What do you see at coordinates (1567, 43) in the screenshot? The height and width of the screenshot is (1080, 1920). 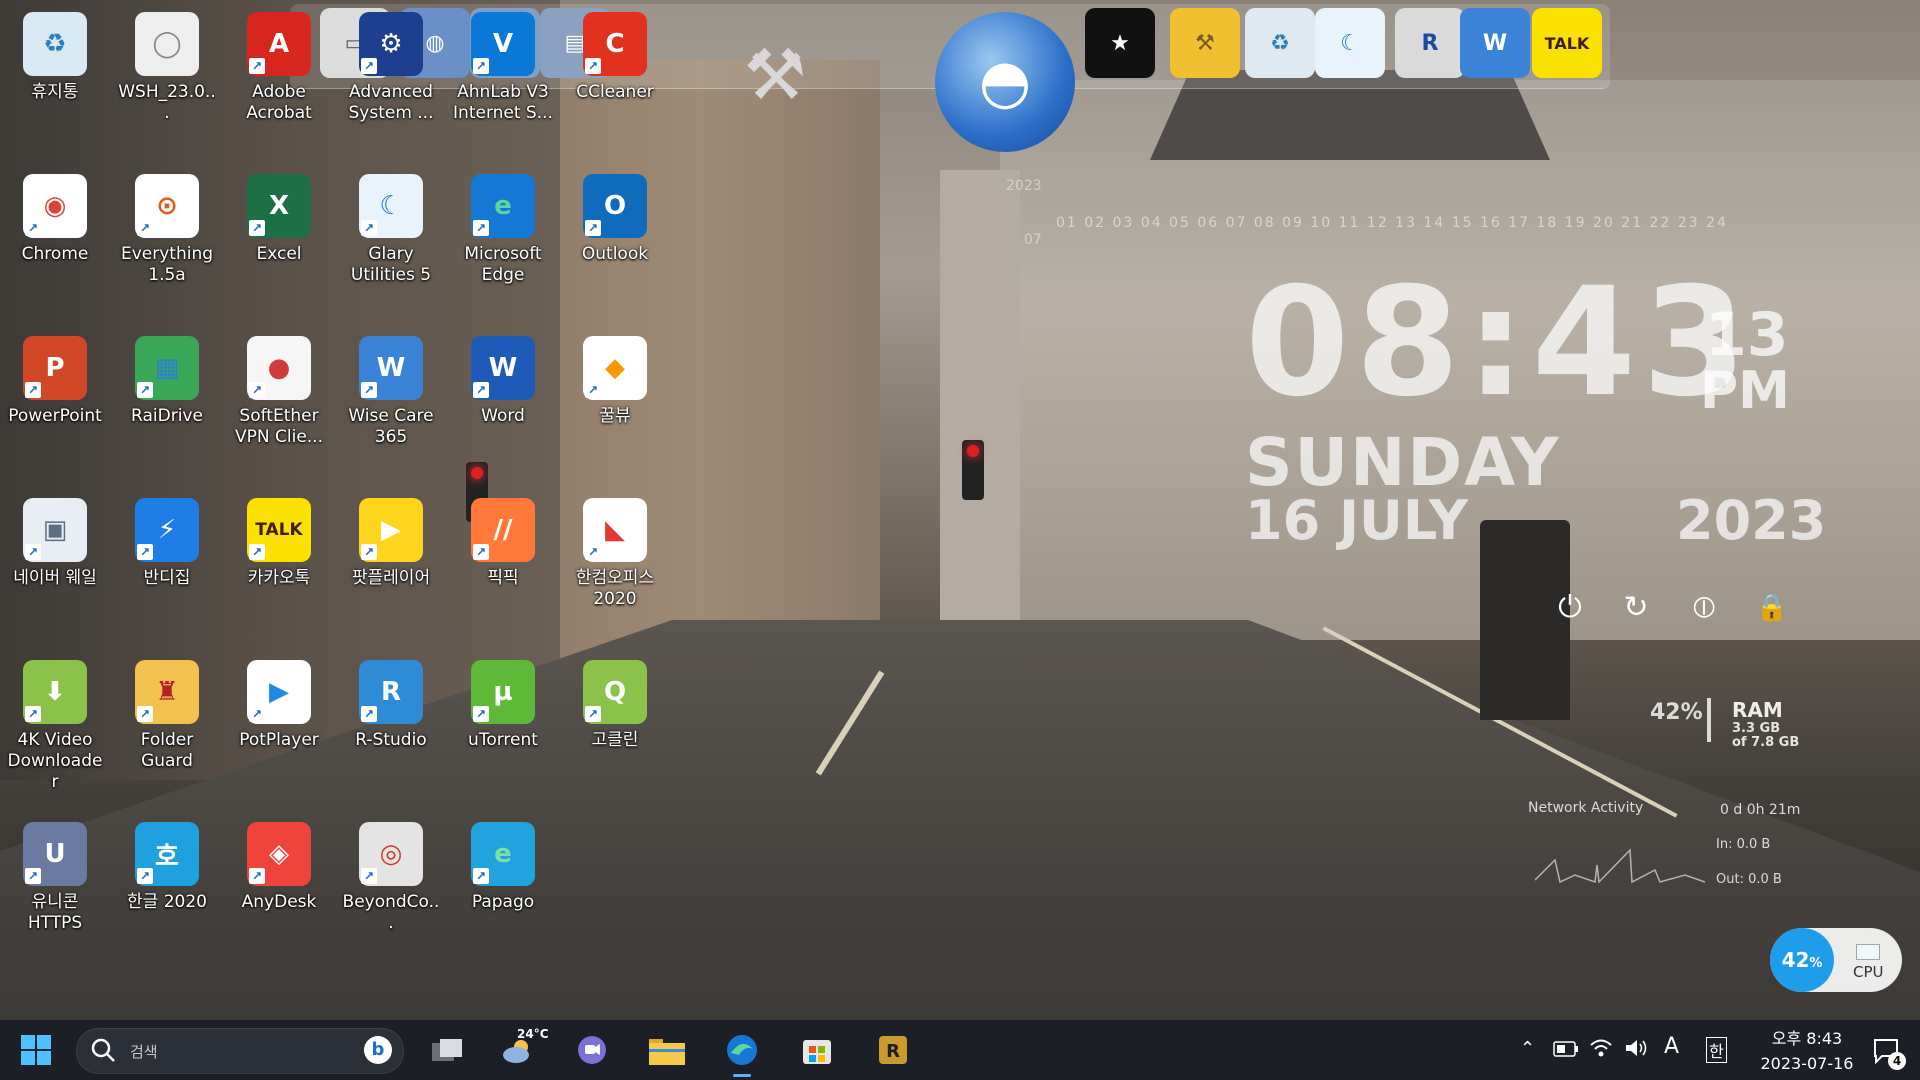 I see `dock-kakao-icon: TALK` at bounding box center [1567, 43].